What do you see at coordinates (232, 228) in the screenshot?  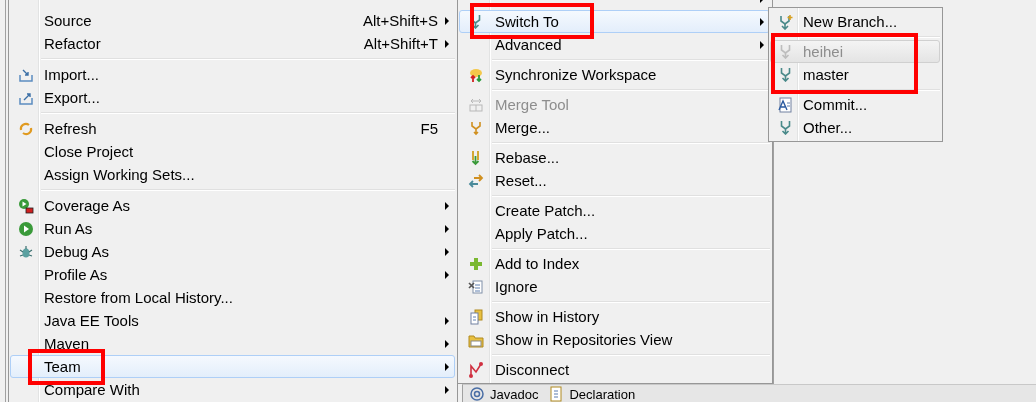 I see `menu-item: Run As` at bounding box center [232, 228].